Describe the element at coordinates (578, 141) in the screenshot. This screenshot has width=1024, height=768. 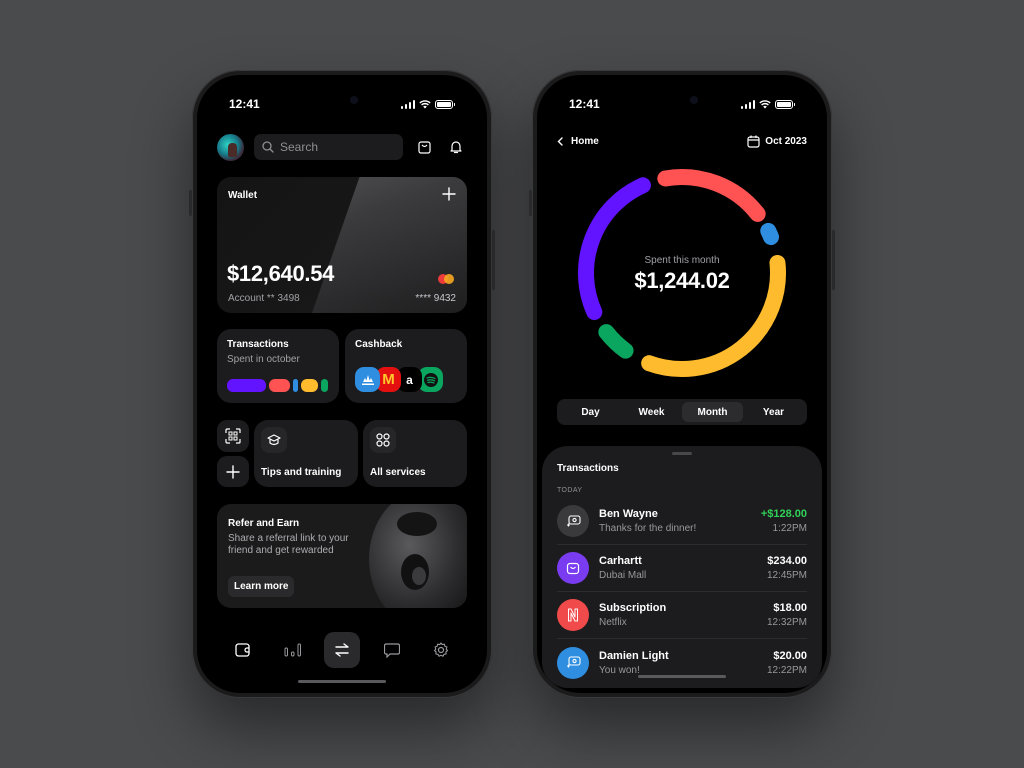
I see `back-button: Home` at that location.